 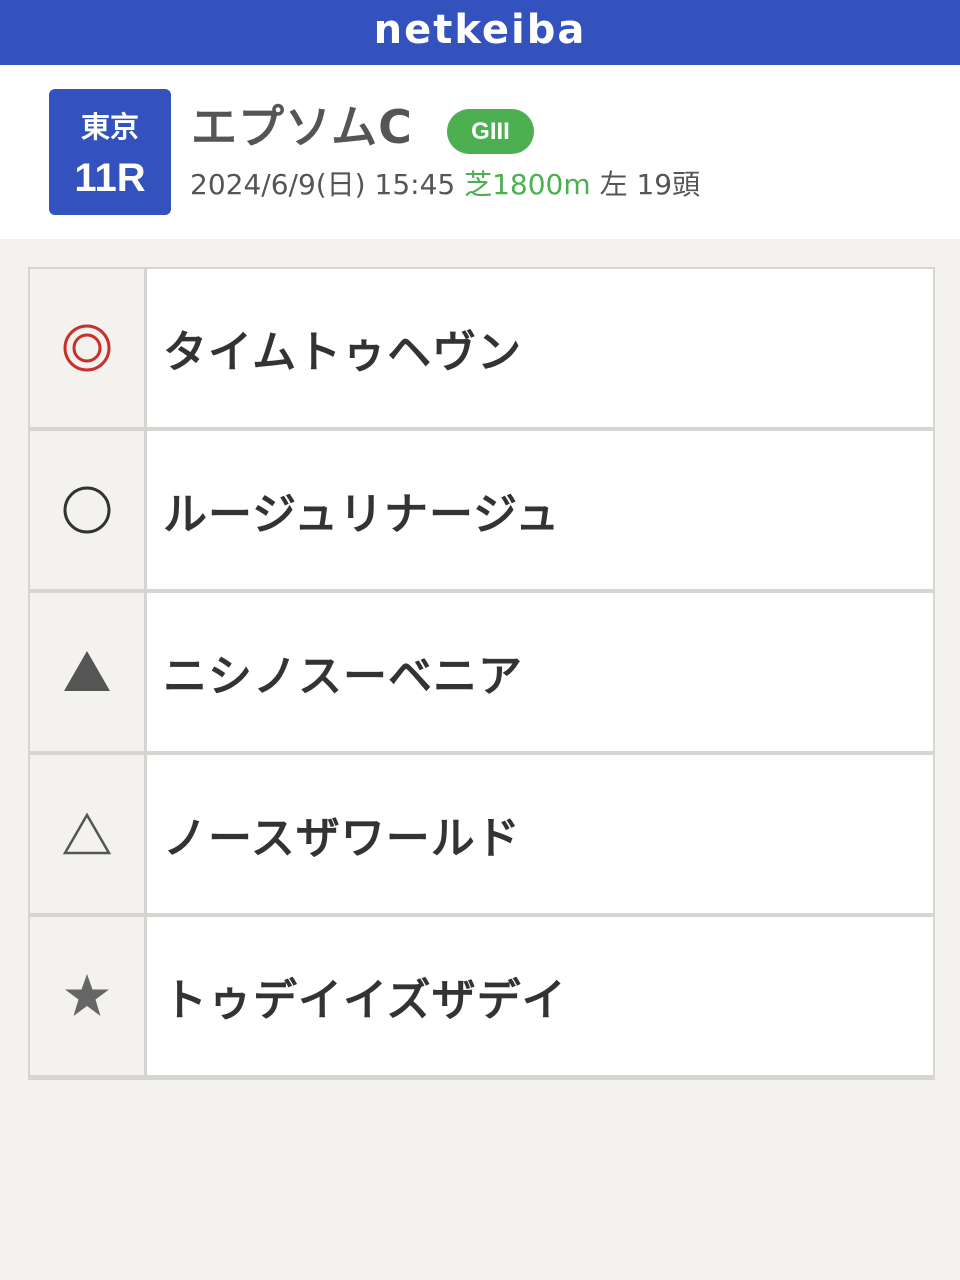 What do you see at coordinates (540, 672) in the screenshot?
I see `horse-name-cell: ニシノスーベニア` at bounding box center [540, 672].